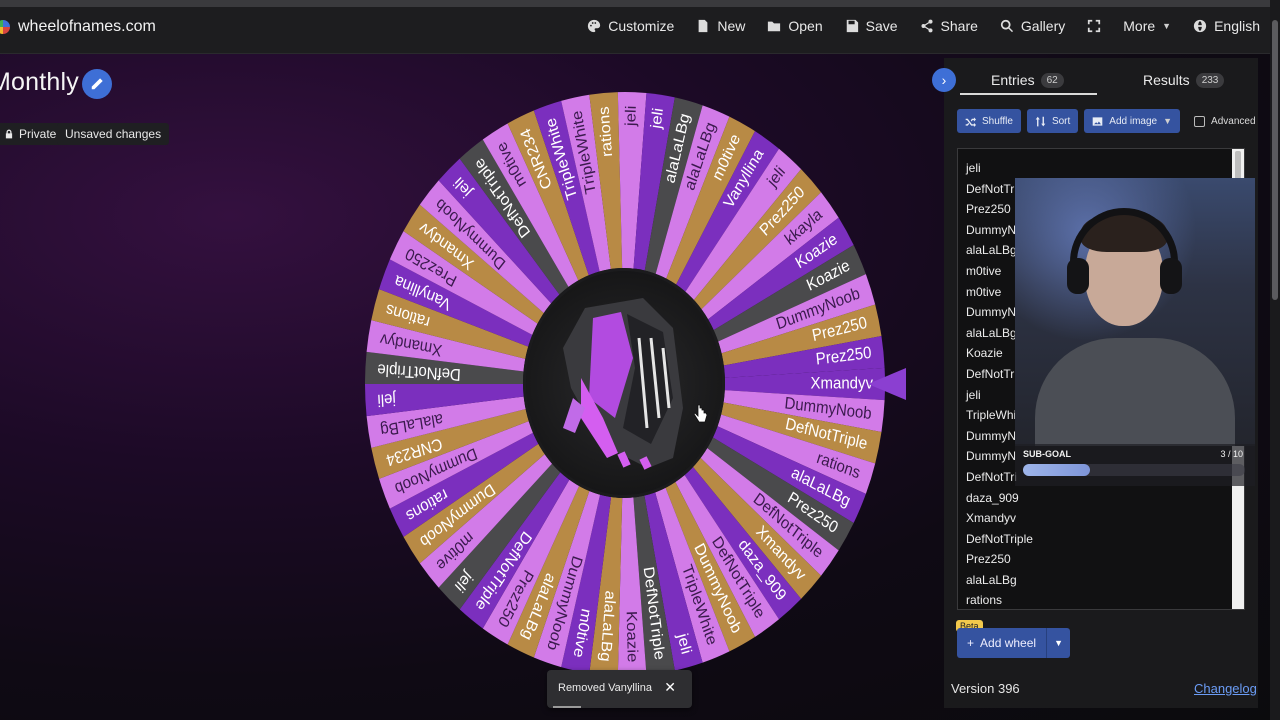 This screenshot has width=1280, height=720. Describe the element at coordinates (1231, 454) in the screenshot. I see `sub-goal-count: 3 / 10` at that location.